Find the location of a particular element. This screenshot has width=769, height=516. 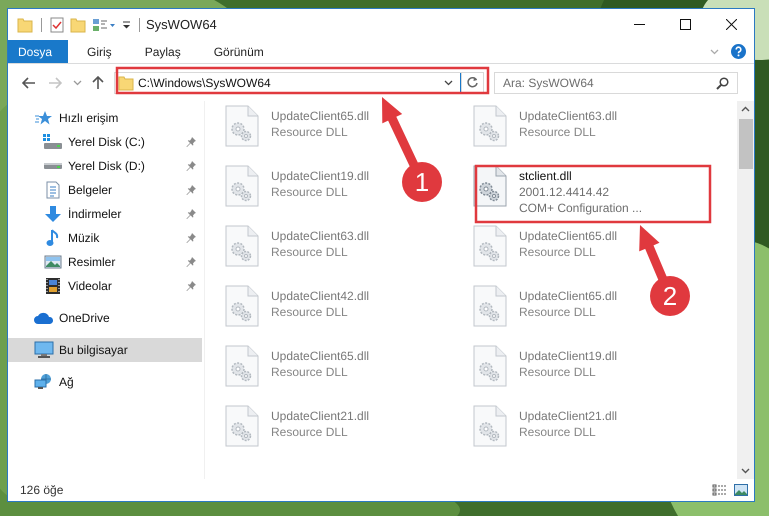

sidebar-item: İndirmeler is located at coordinates (105, 214).